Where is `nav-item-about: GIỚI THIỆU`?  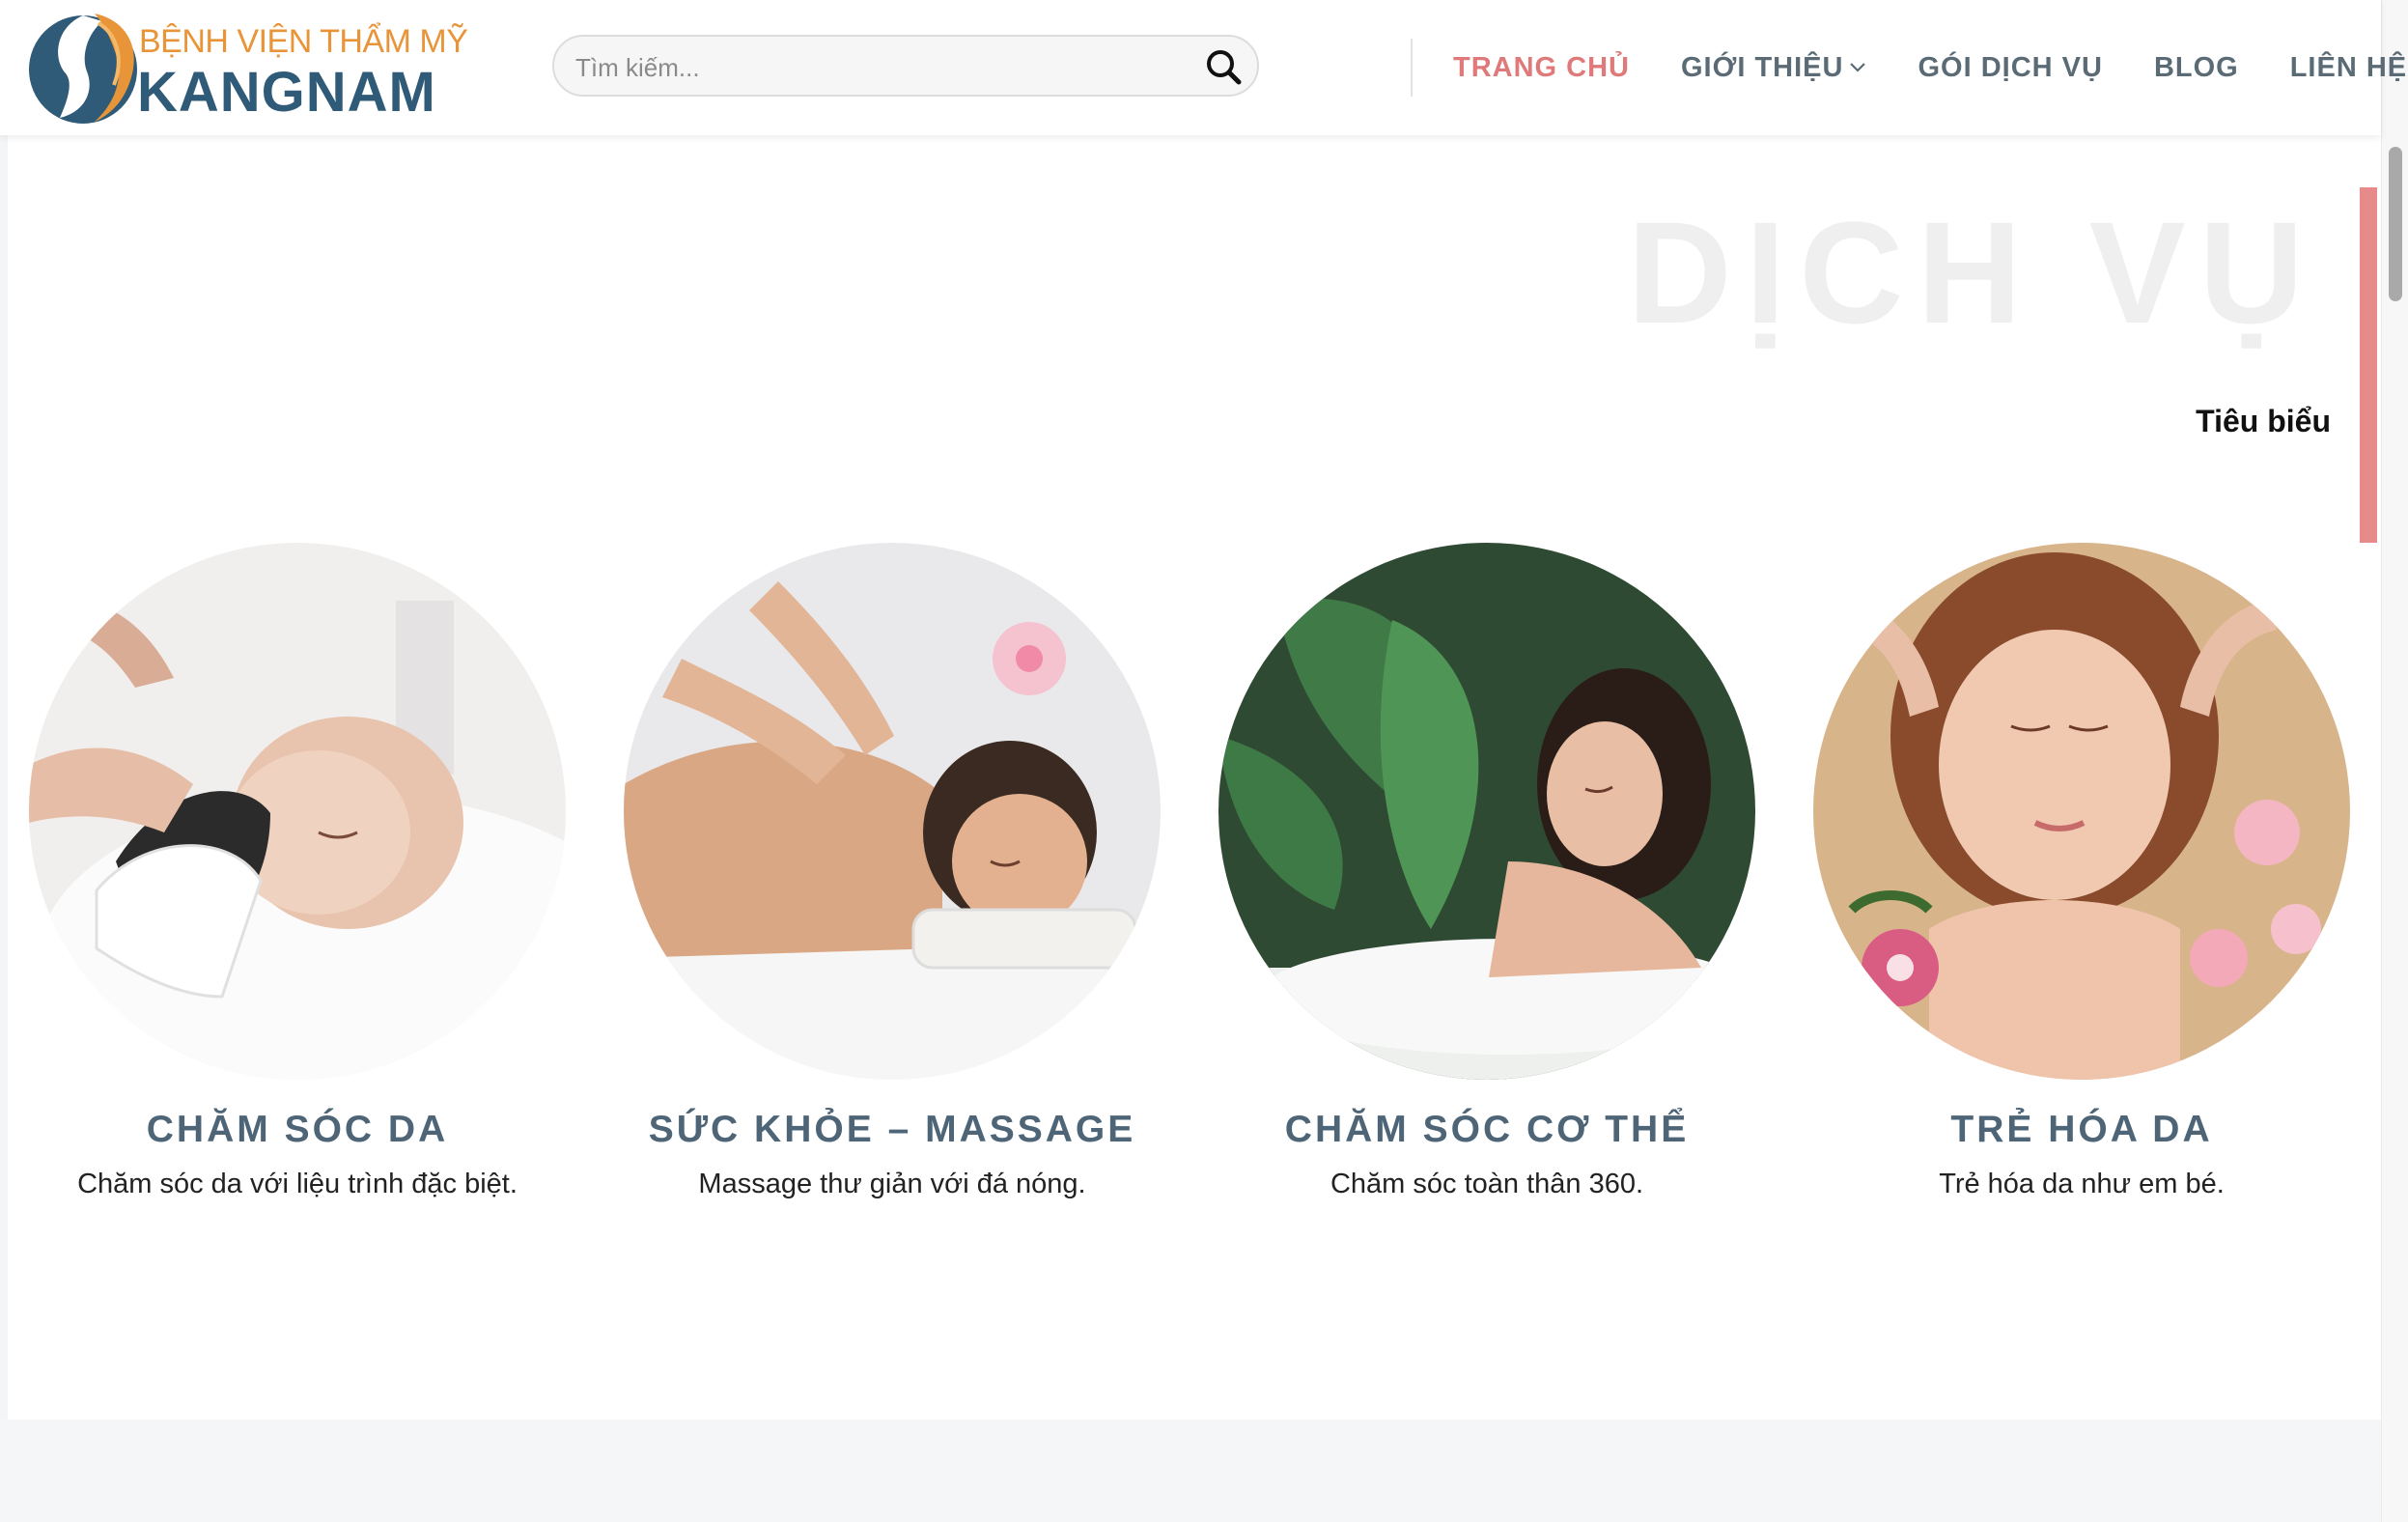
nav-item-about: GIỚI THIỆU is located at coordinates (1774, 67).